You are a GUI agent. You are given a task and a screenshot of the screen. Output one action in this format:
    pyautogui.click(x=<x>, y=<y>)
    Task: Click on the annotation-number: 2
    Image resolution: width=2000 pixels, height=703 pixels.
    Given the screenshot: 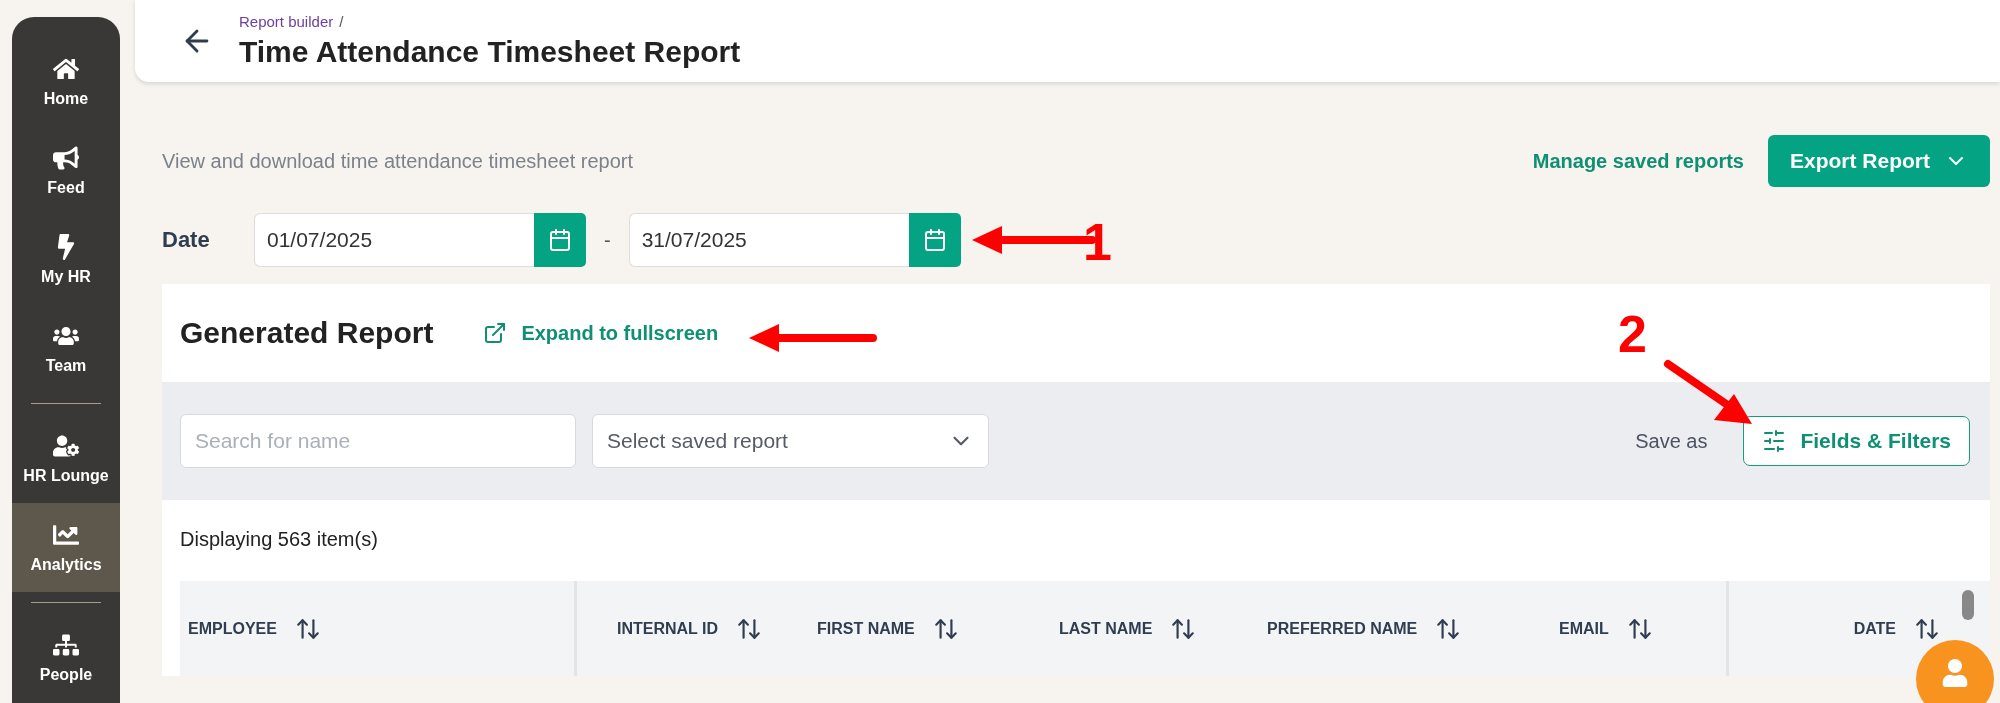 What is the action you would take?
    pyautogui.click(x=1632, y=334)
    